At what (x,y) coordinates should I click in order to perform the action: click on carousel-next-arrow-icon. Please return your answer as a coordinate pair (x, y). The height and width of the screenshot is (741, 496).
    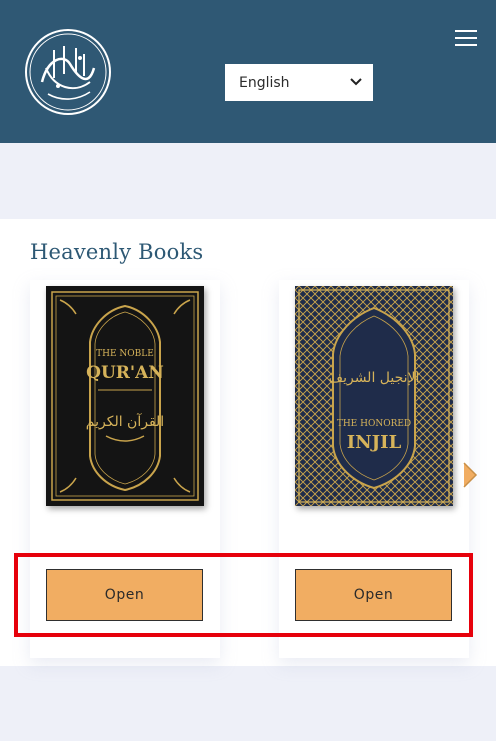
    Looking at the image, I should click on (470, 475).